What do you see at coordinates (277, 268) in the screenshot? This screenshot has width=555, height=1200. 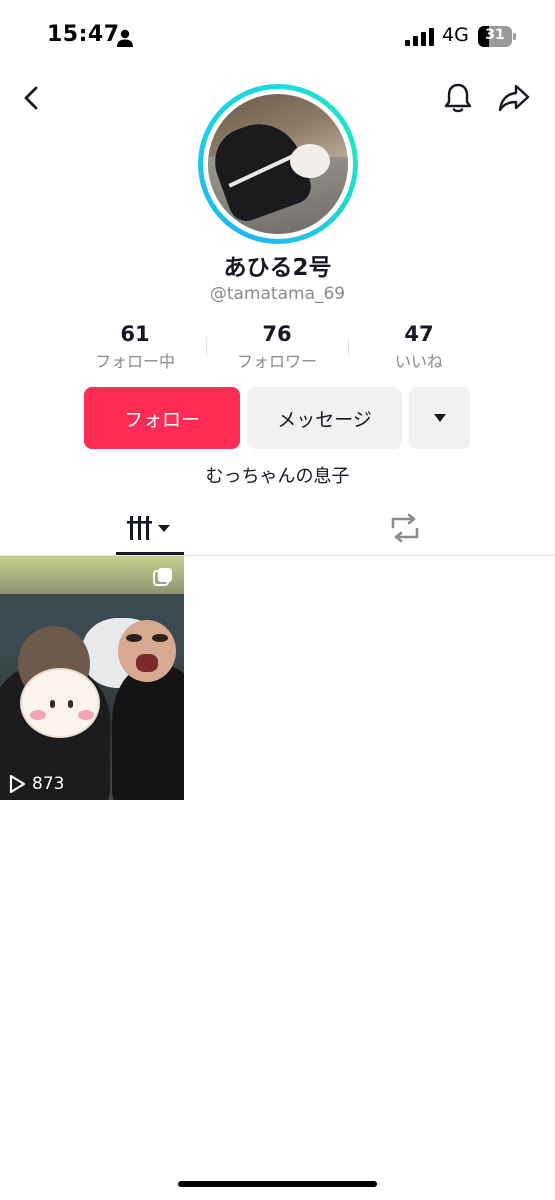 I see `display-name: あひる2号` at bounding box center [277, 268].